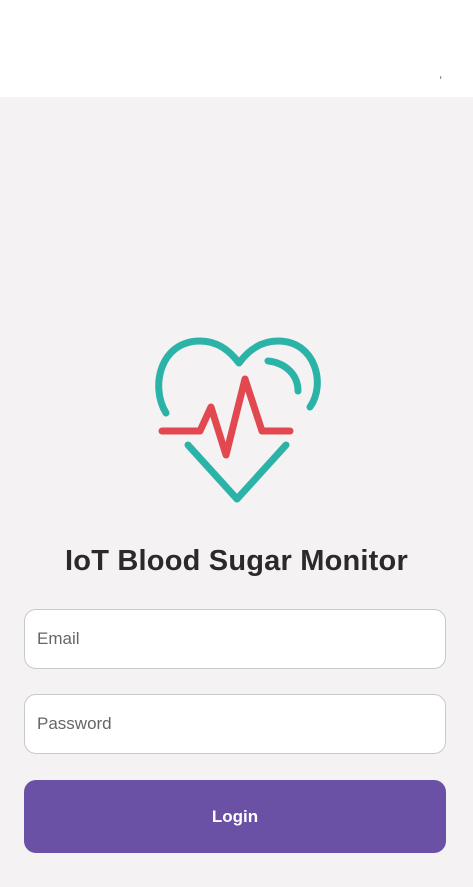  What do you see at coordinates (235, 724) in the screenshot?
I see `password-field` at bounding box center [235, 724].